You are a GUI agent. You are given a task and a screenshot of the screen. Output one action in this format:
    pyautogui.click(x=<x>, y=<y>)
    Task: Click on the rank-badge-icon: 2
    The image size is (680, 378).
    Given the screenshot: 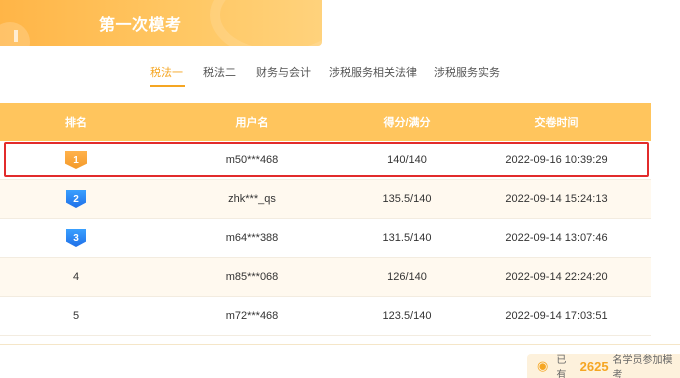 What is the action you would take?
    pyautogui.click(x=76, y=199)
    